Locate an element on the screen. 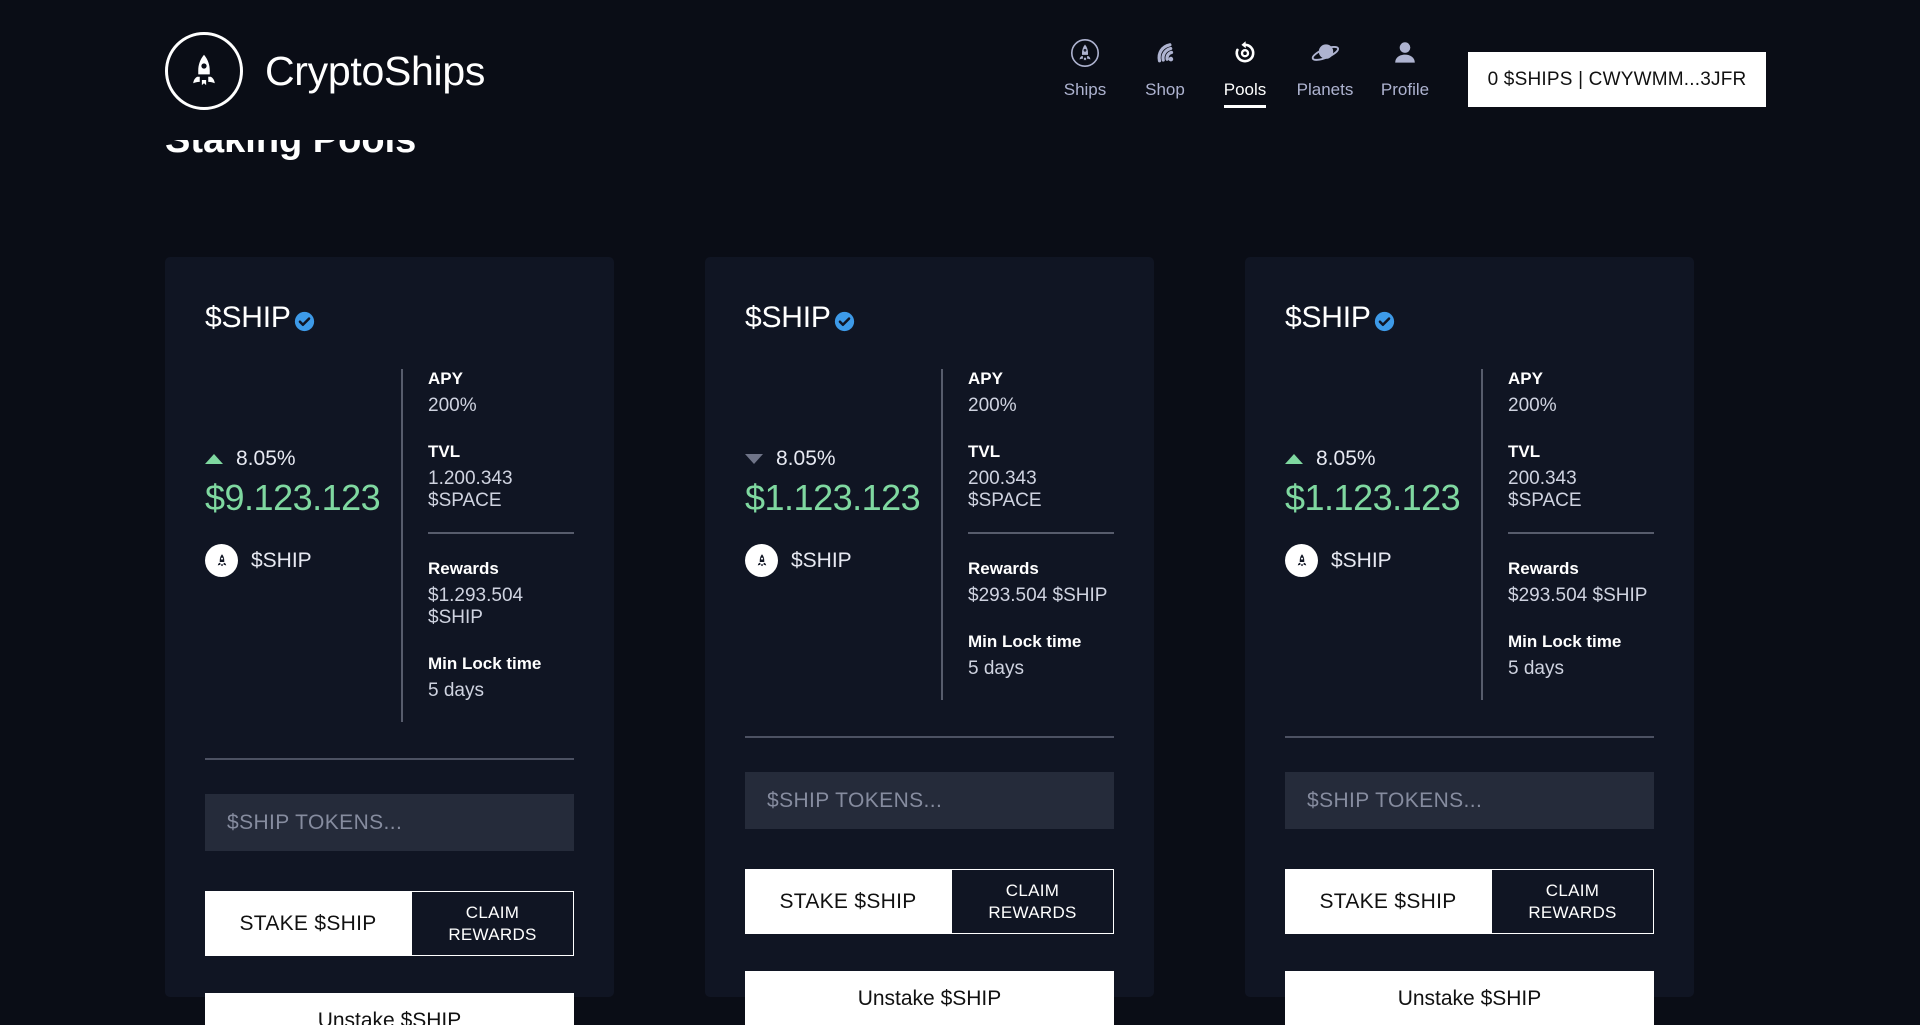 The height and width of the screenshot is (1025, 1920). pool-price: $9.123.123 is located at coordinates (293, 497).